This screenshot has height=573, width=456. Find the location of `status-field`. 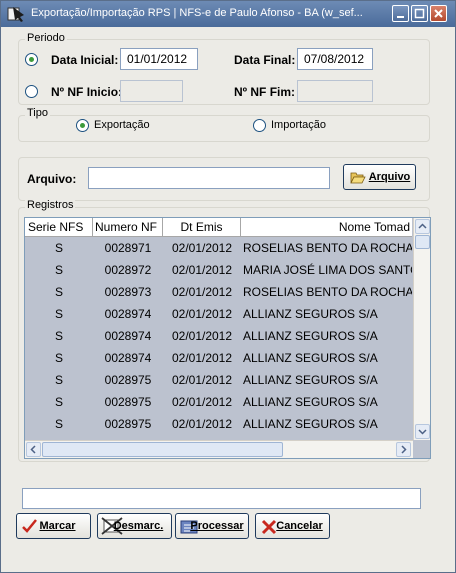

status-field is located at coordinates (221, 498).